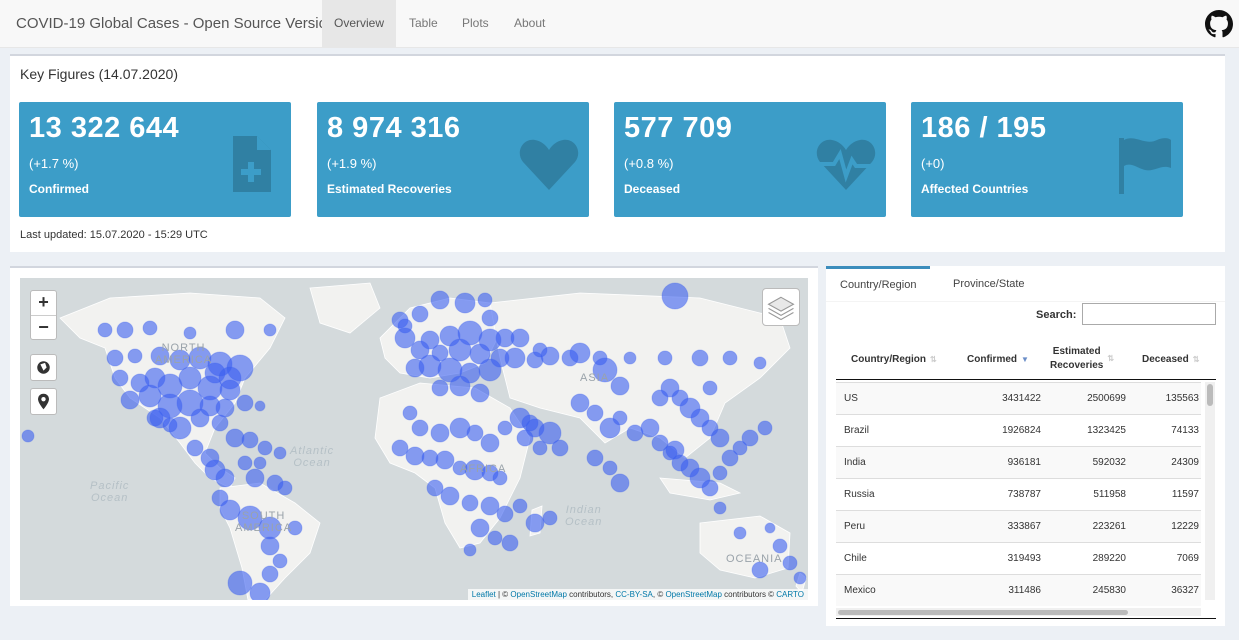  I want to click on osm-link-1: OpenStreetMap, so click(538, 594).